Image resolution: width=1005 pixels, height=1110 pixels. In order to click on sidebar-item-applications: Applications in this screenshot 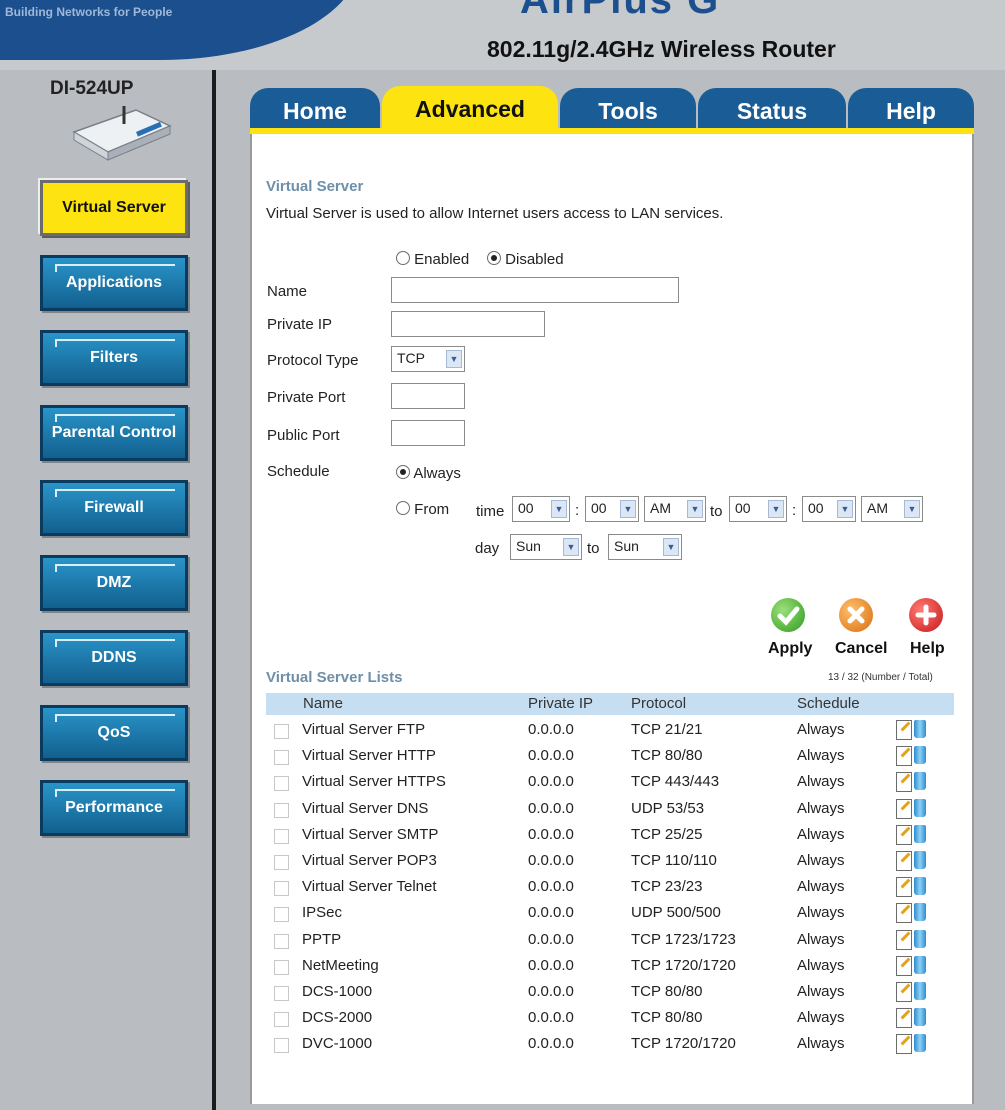, I will do `click(114, 283)`.